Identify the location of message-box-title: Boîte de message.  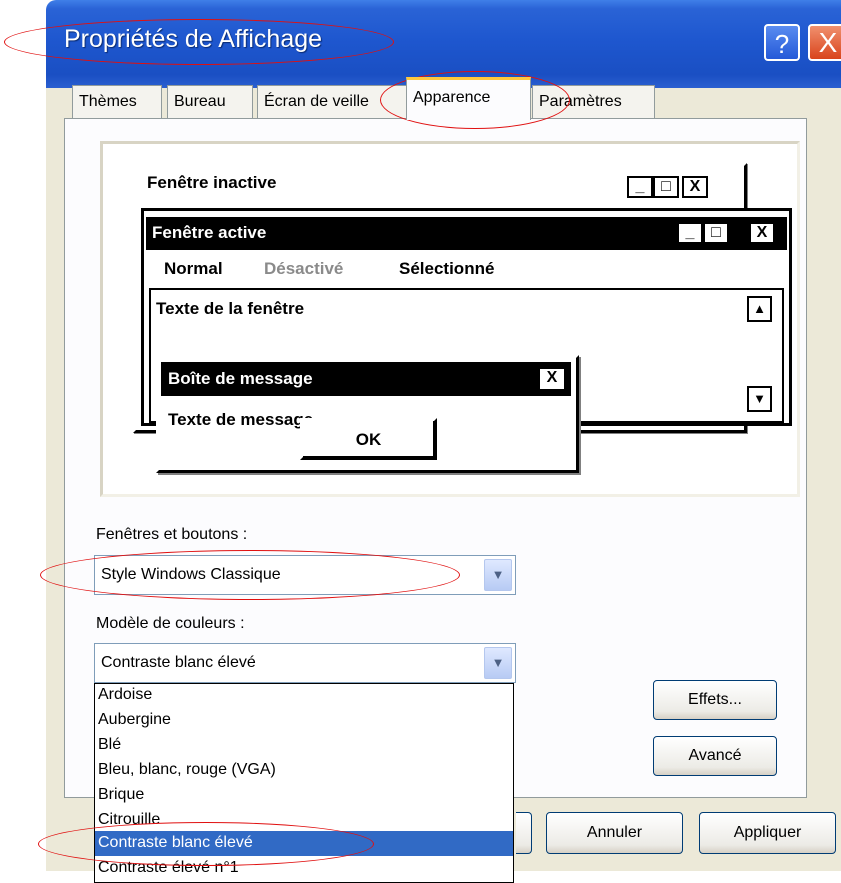
(240, 378).